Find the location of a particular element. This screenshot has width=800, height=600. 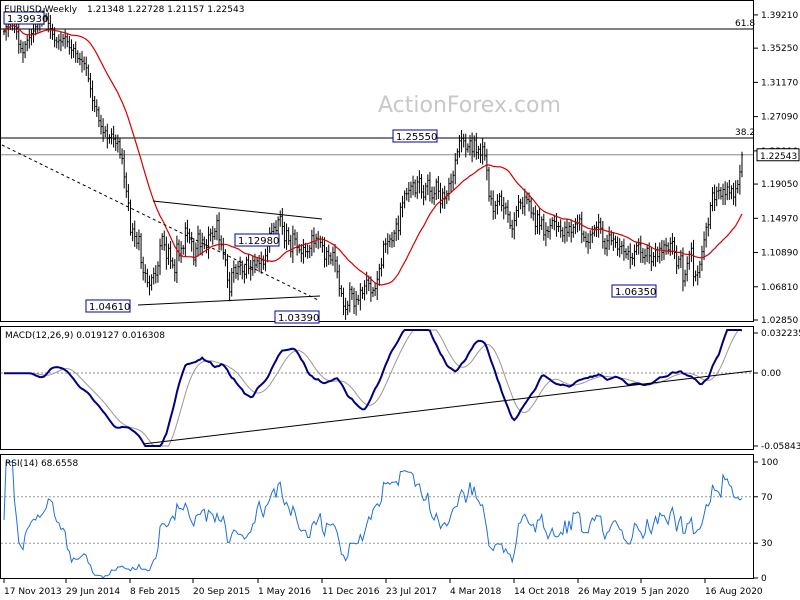

macd-title: MACD(12,26,9) 0.019127 0.016308 is located at coordinates (85, 336).